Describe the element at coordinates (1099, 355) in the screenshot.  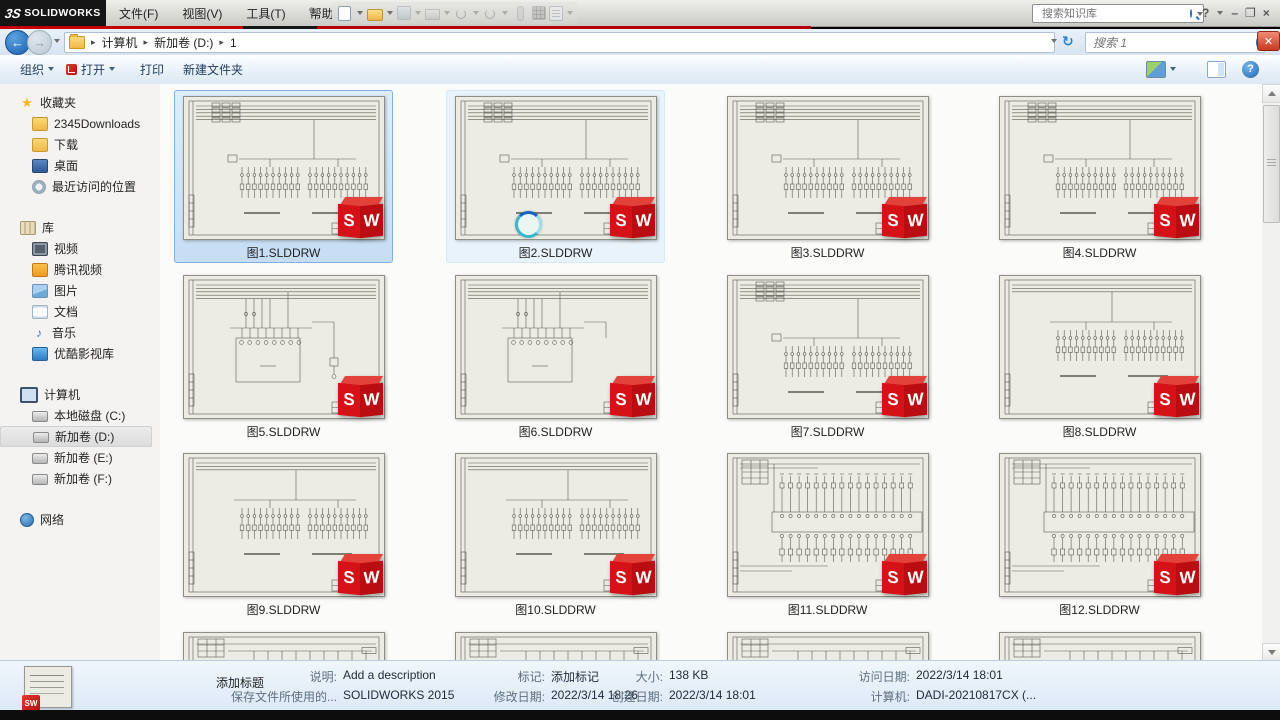
I see `file-item-图8.SLDDRW: S W 图8.SLDDRW` at that location.